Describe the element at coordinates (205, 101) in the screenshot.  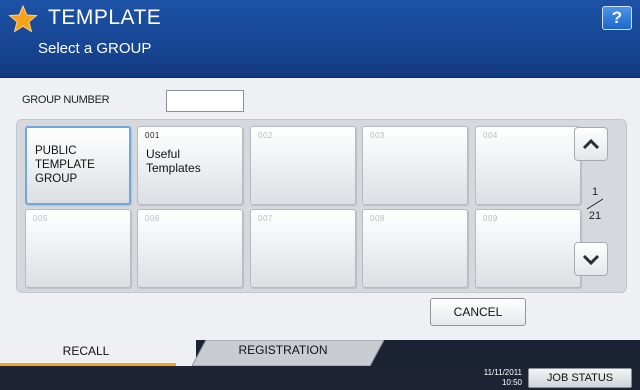
I see `group-number-input` at that location.